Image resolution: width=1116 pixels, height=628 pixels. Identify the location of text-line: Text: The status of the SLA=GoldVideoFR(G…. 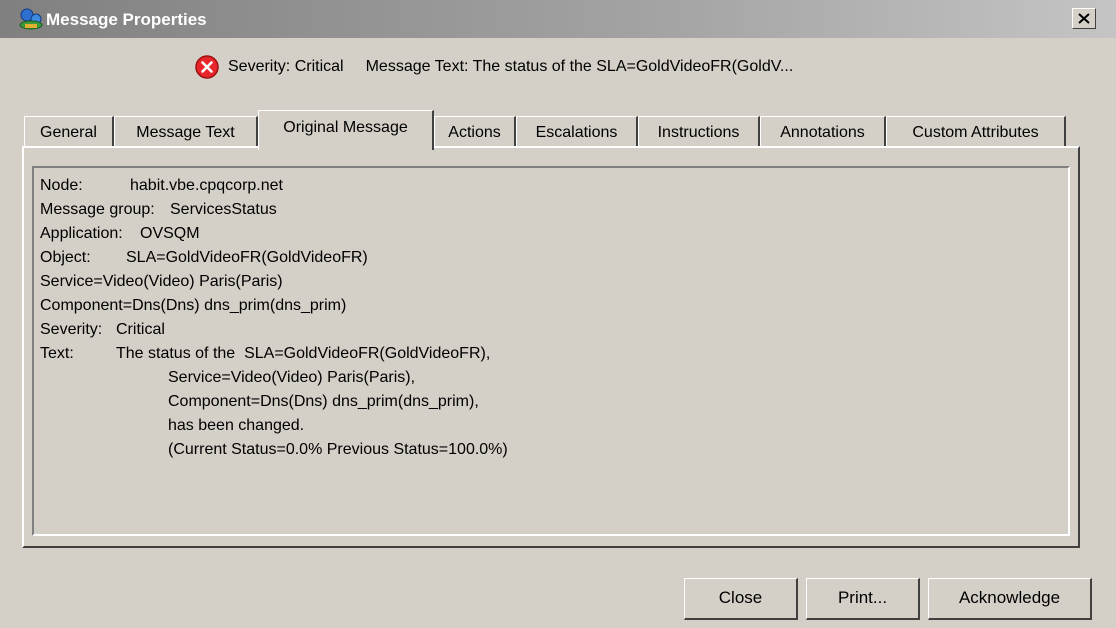
(551, 354).